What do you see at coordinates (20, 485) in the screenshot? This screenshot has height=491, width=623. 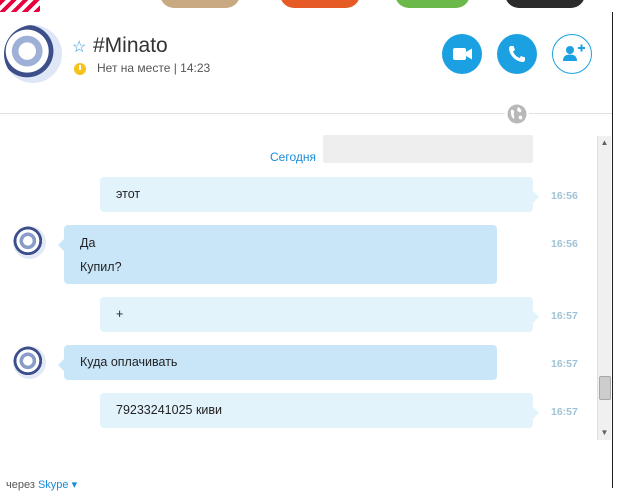 I see `via-label: через` at bounding box center [20, 485].